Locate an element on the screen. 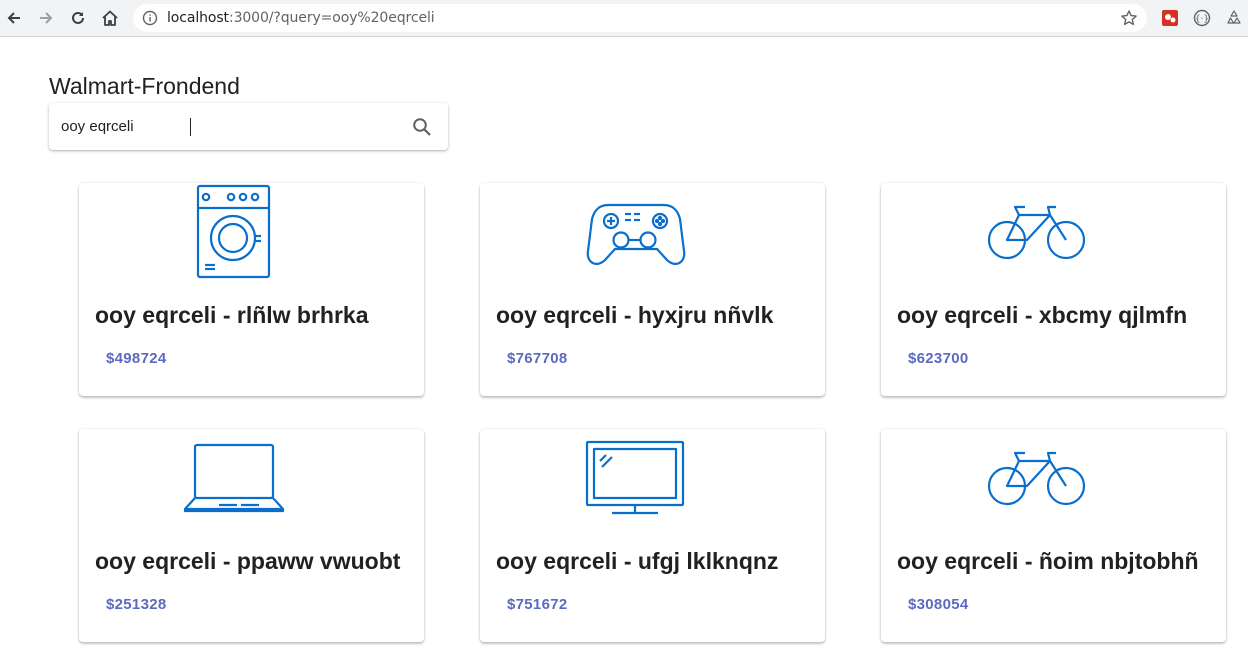 The height and width of the screenshot is (655, 1248). product-price: $251328 is located at coordinates (136, 604).